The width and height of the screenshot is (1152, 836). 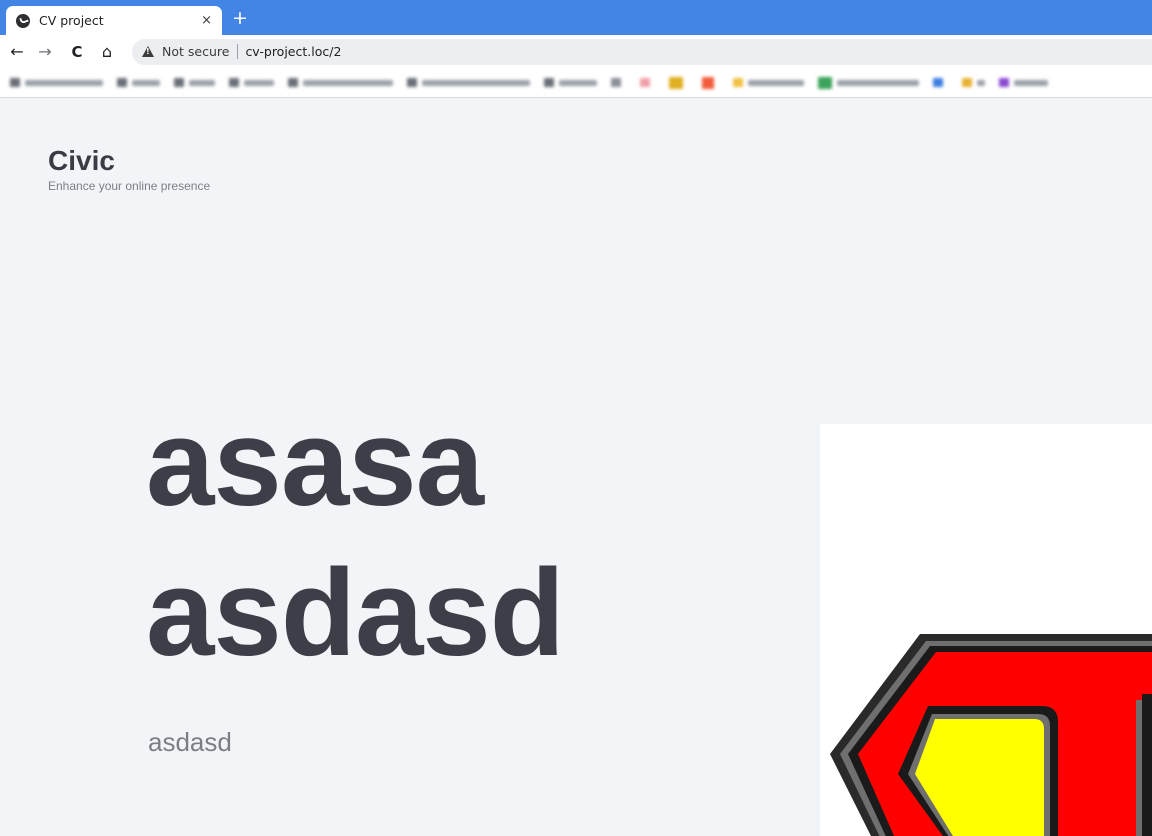 What do you see at coordinates (576, 17) in the screenshot?
I see `browser-tabstrip: CV project × +` at bounding box center [576, 17].